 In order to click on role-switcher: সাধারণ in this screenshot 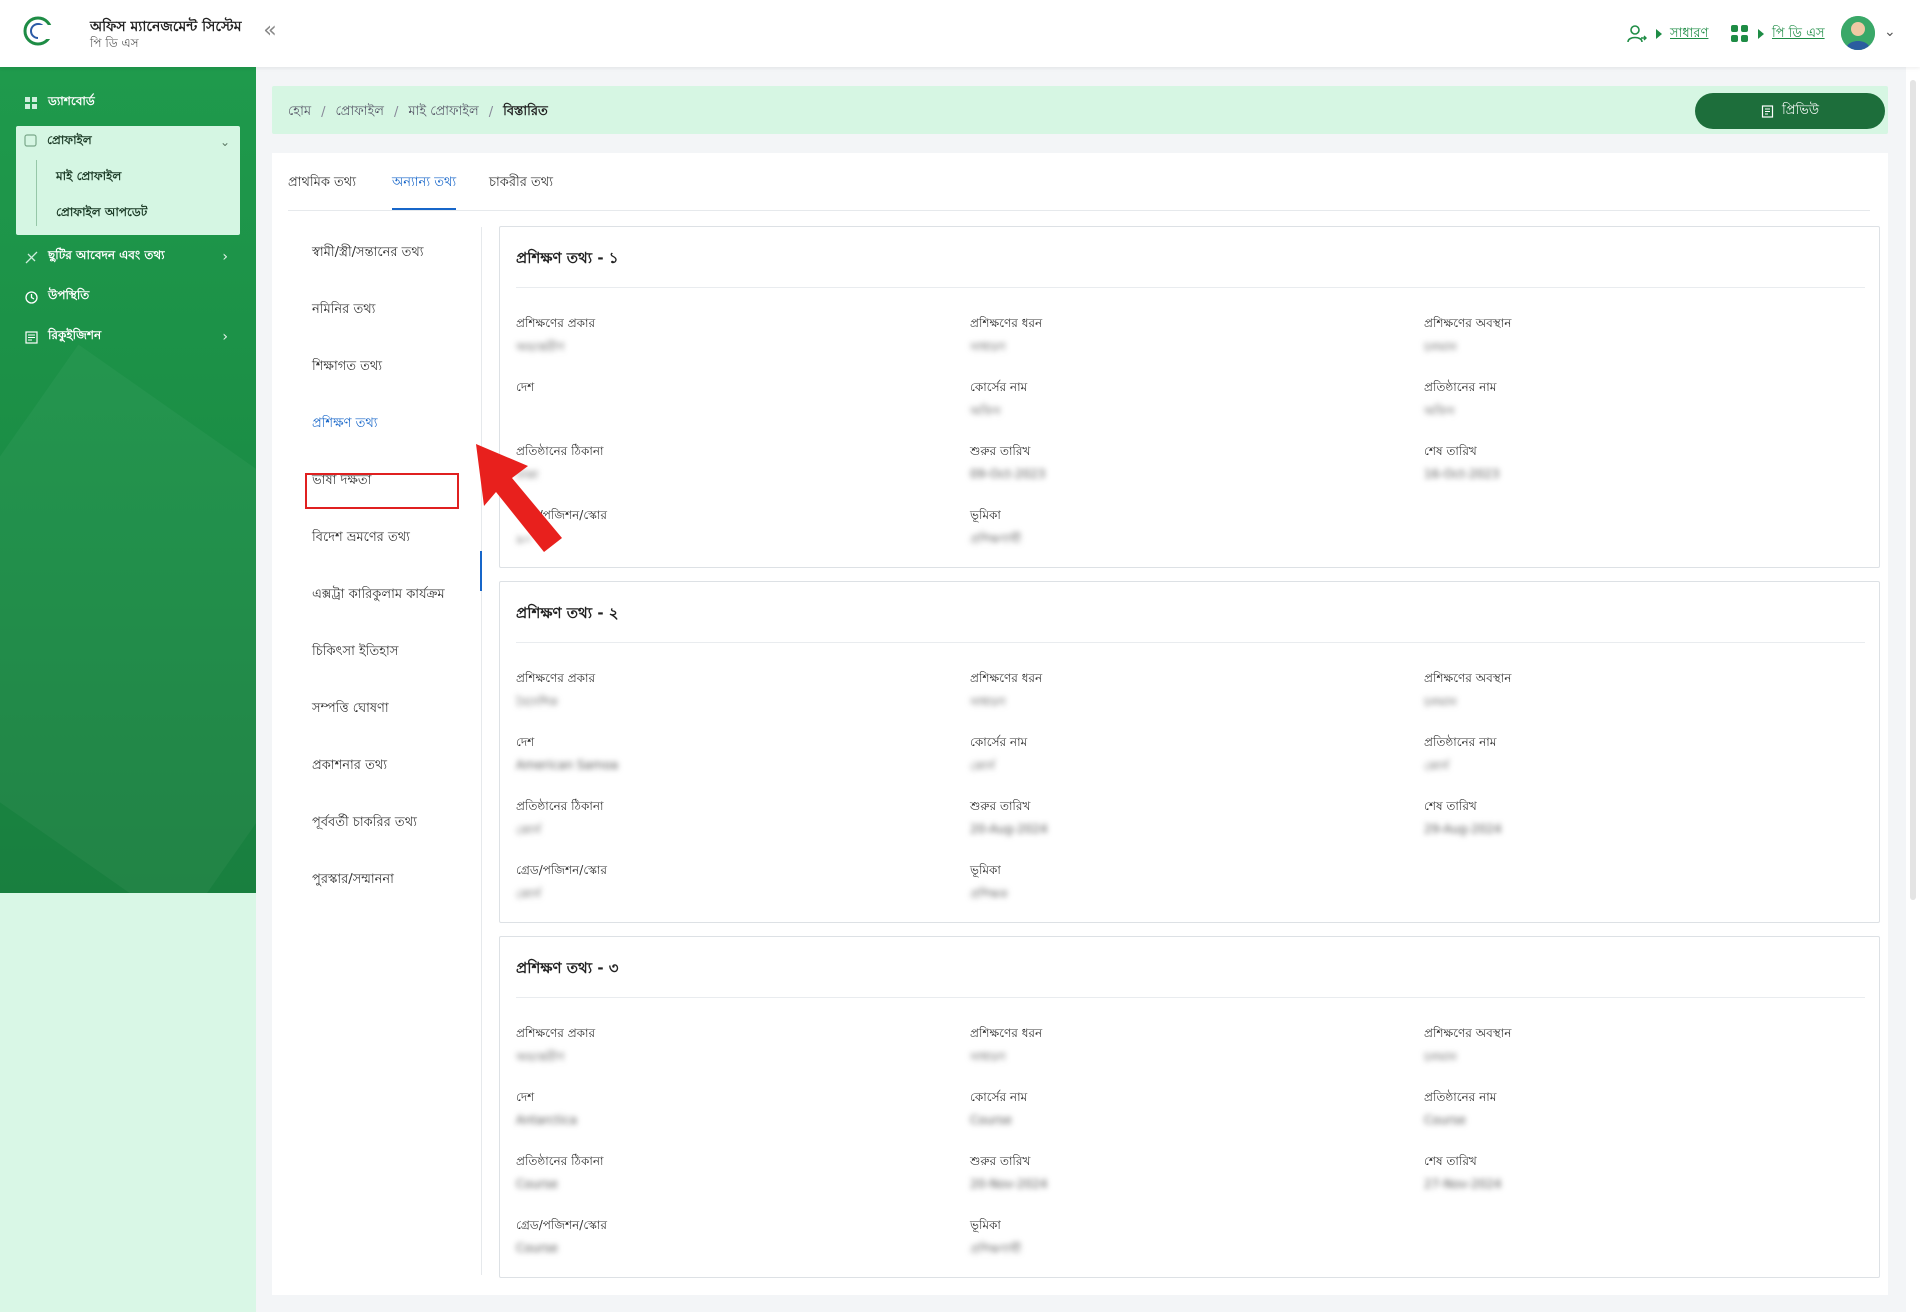, I will do `click(1667, 34)`.